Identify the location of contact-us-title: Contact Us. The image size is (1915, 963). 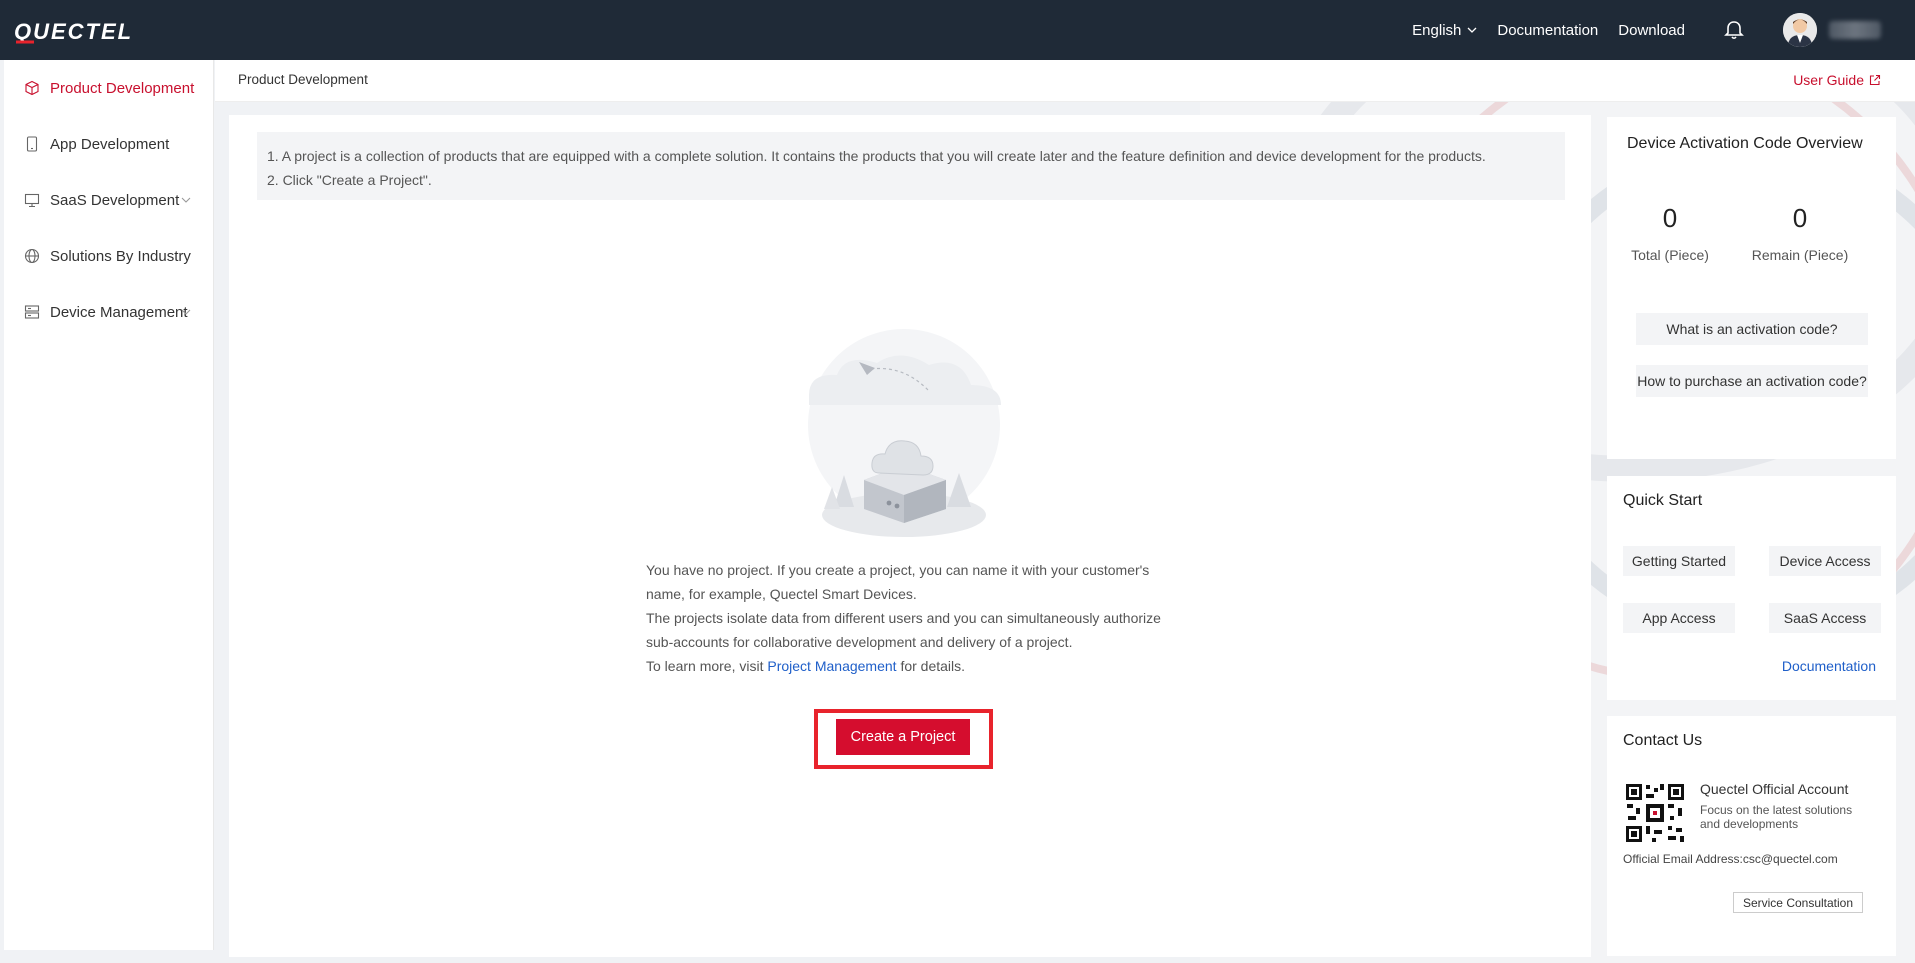
(1663, 740).